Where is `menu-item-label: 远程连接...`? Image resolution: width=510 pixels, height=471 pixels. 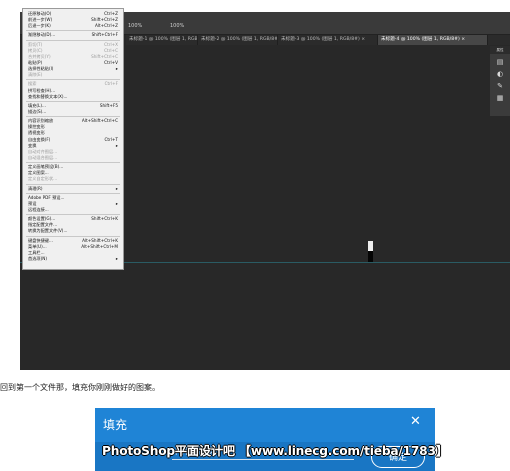
menu-item-label: 远程连接... is located at coordinates (38, 209).